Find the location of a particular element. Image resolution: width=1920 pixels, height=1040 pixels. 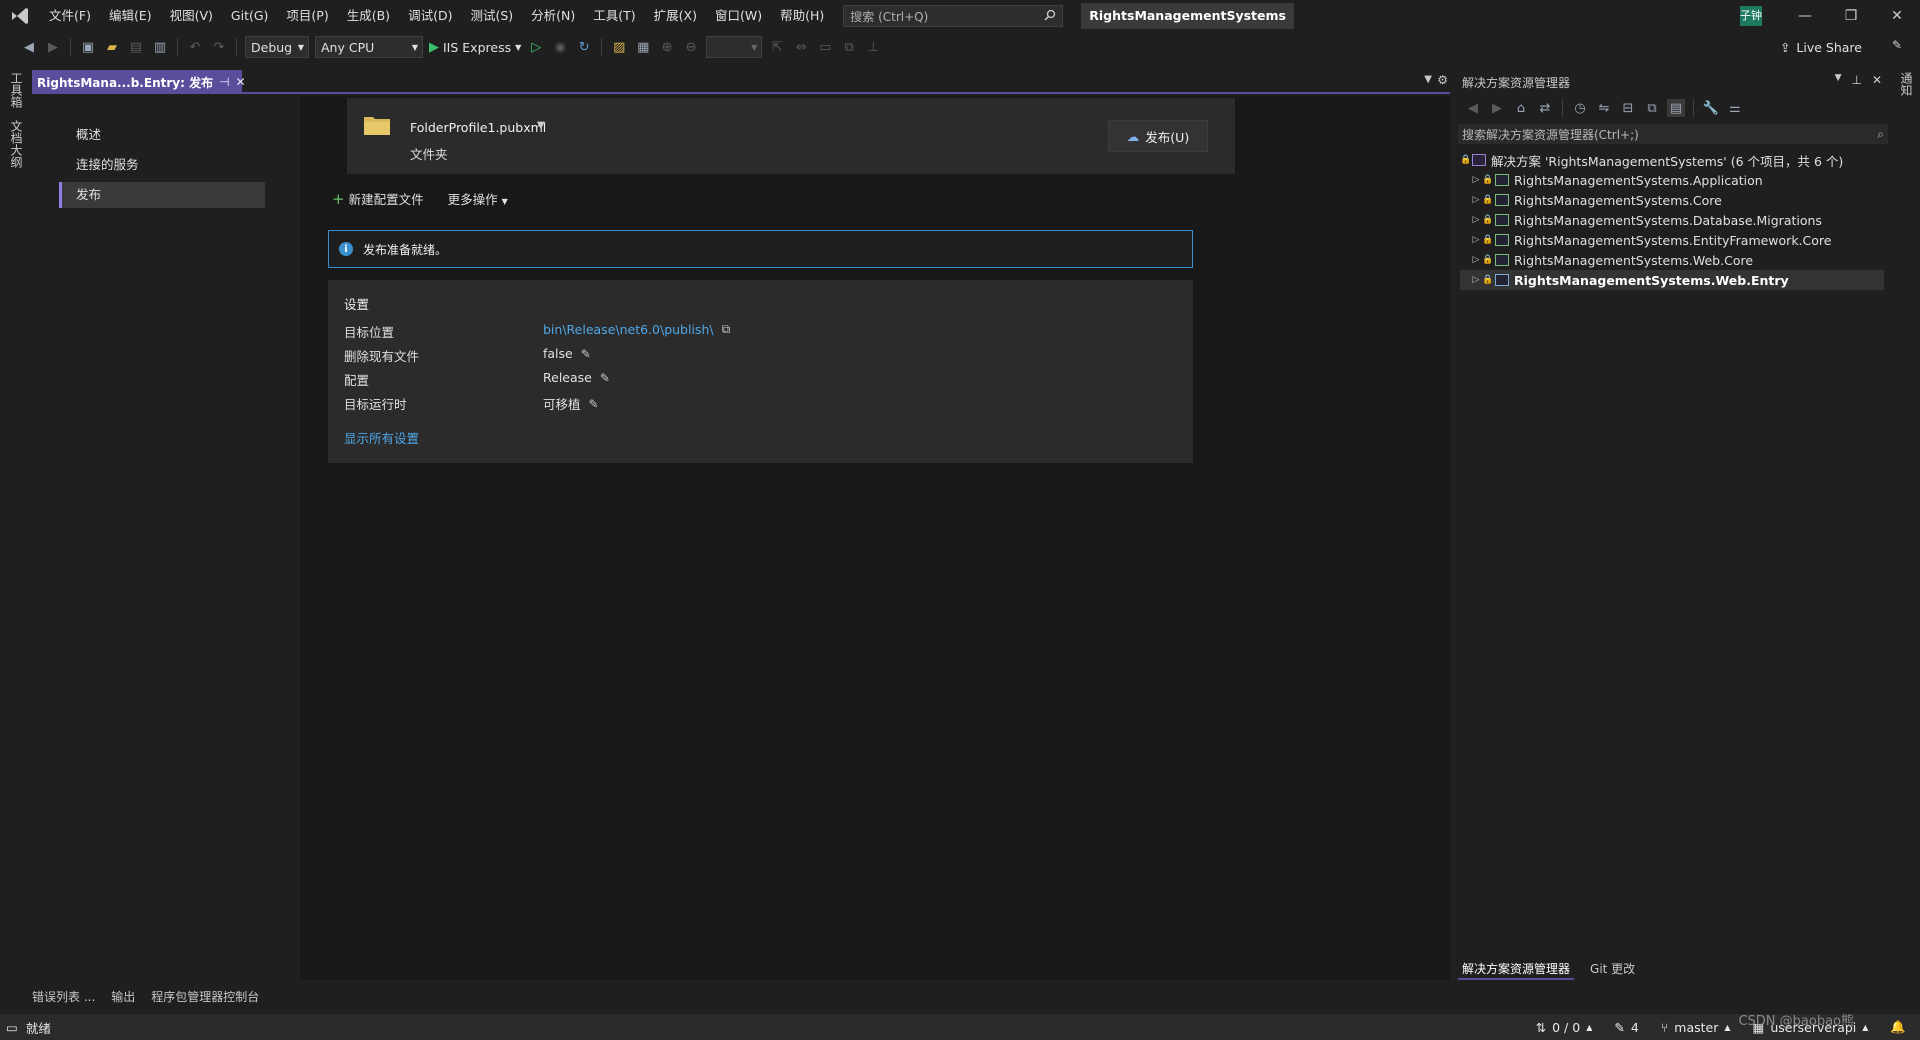

refresh-icon: ↻ is located at coordinates (584, 47).